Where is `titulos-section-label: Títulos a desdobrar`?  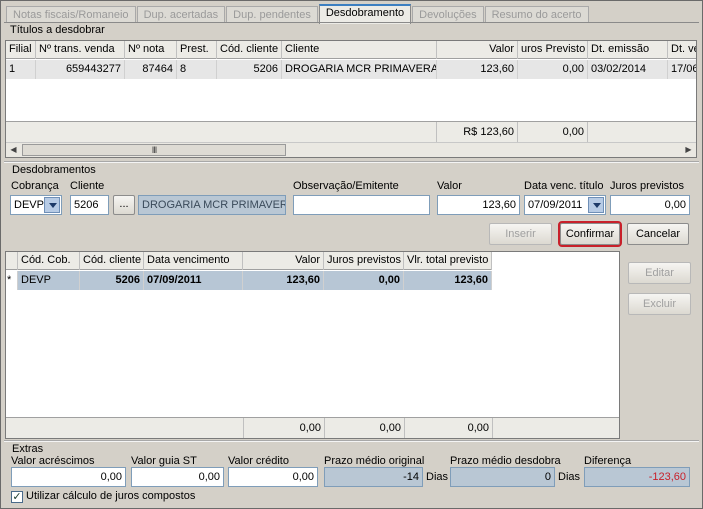 titulos-section-label: Títulos a desdobrar is located at coordinates (57, 30).